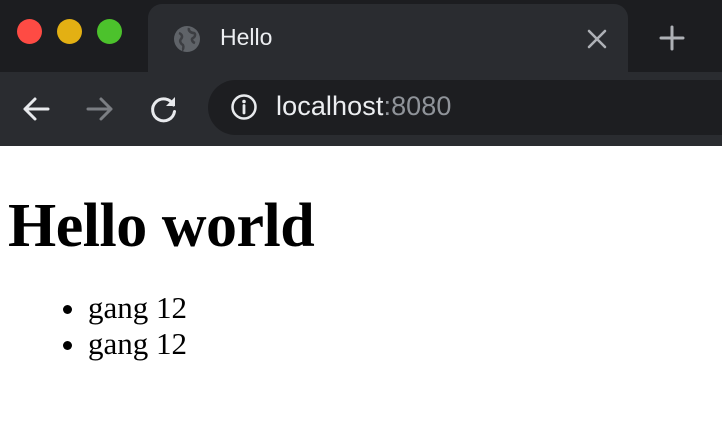 This screenshot has width=722, height=430. Describe the element at coordinates (672, 38) in the screenshot. I see `plus-icon` at that location.